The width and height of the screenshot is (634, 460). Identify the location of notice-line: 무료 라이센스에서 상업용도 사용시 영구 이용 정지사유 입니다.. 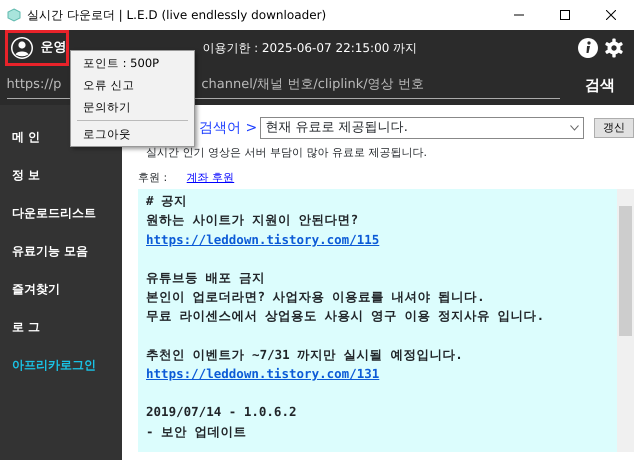
(346, 316).